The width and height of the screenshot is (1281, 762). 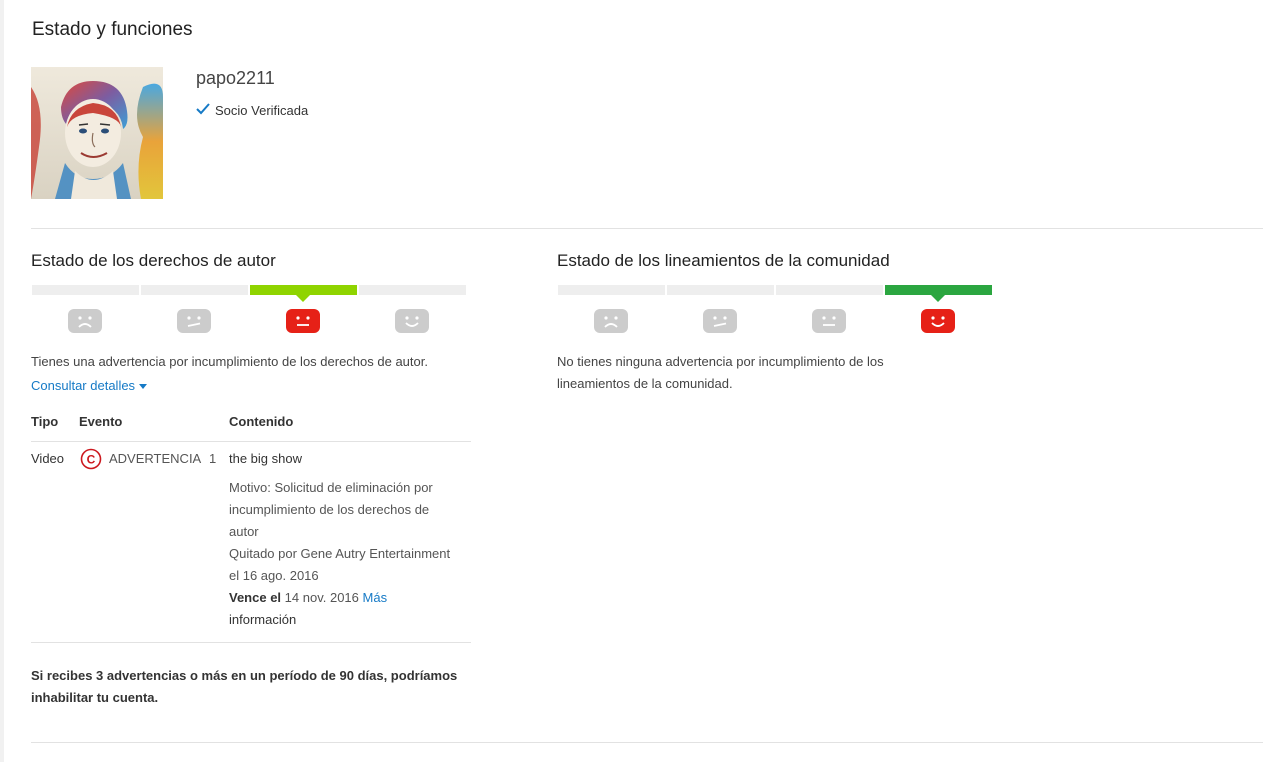 What do you see at coordinates (775, 309) in the screenshot?
I see `community-status-meter` at bounding box center [775, 309].